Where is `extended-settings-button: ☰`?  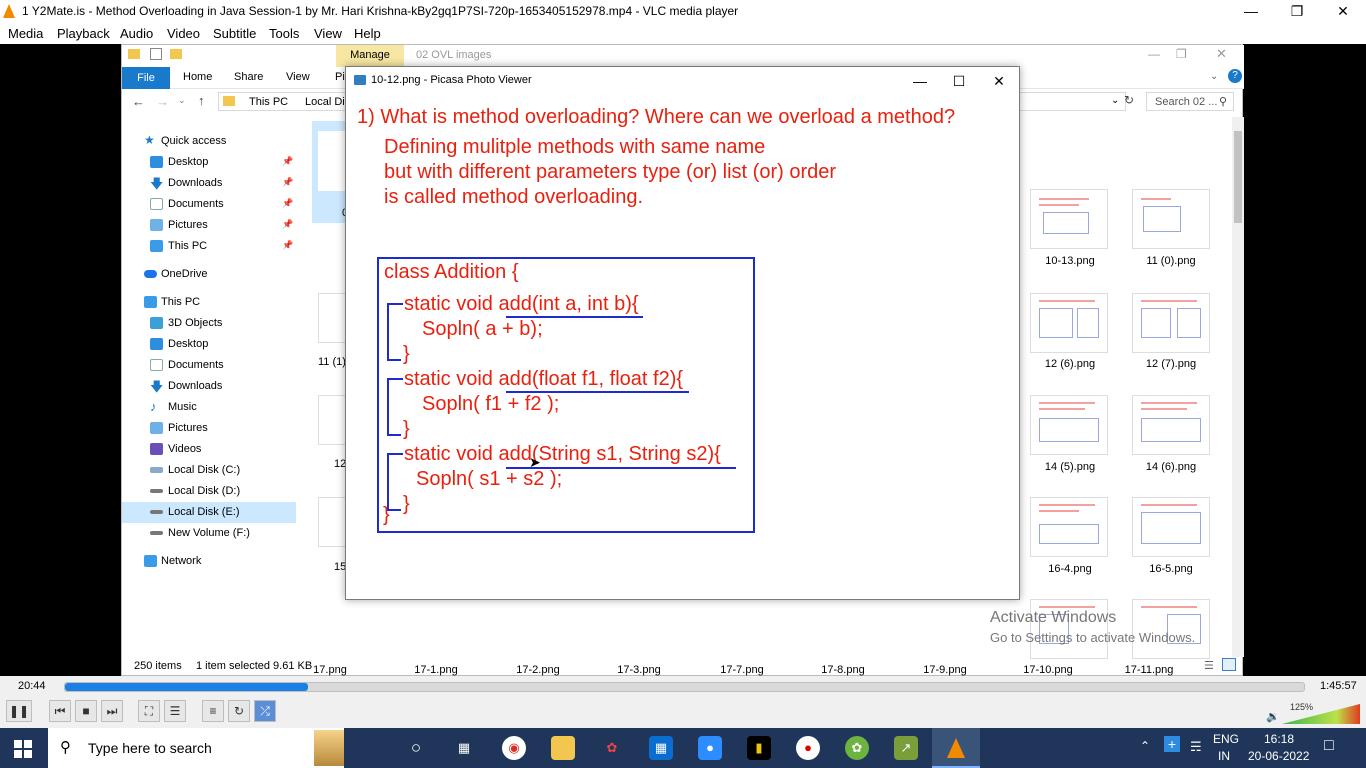 extended-settings-button: ☰ is located at coordinates (175, 711).